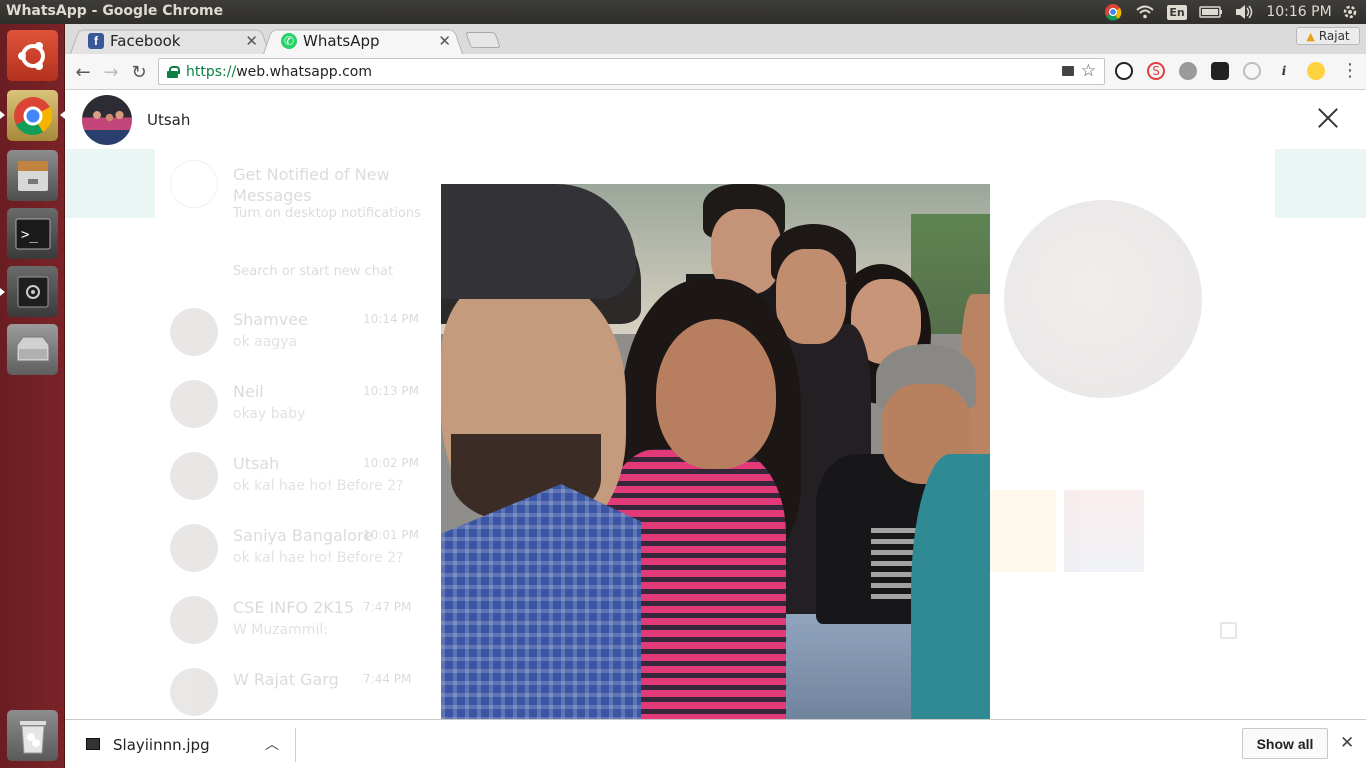 Image resolution: width=1366 pixels, height=768 pixels. Describe the element at coordinates (341, 40) in the screenshot. I see `tab-label: WhatsApp` at that location.